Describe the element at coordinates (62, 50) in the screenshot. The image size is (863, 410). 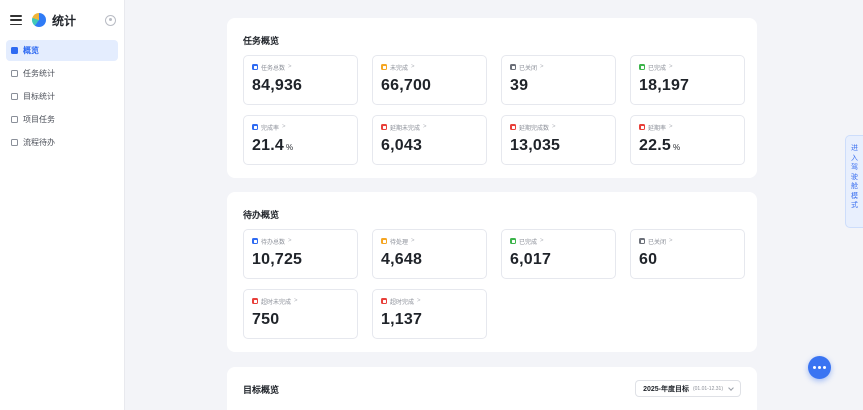
I see `sidebar-item-overview: 概览` at that location.